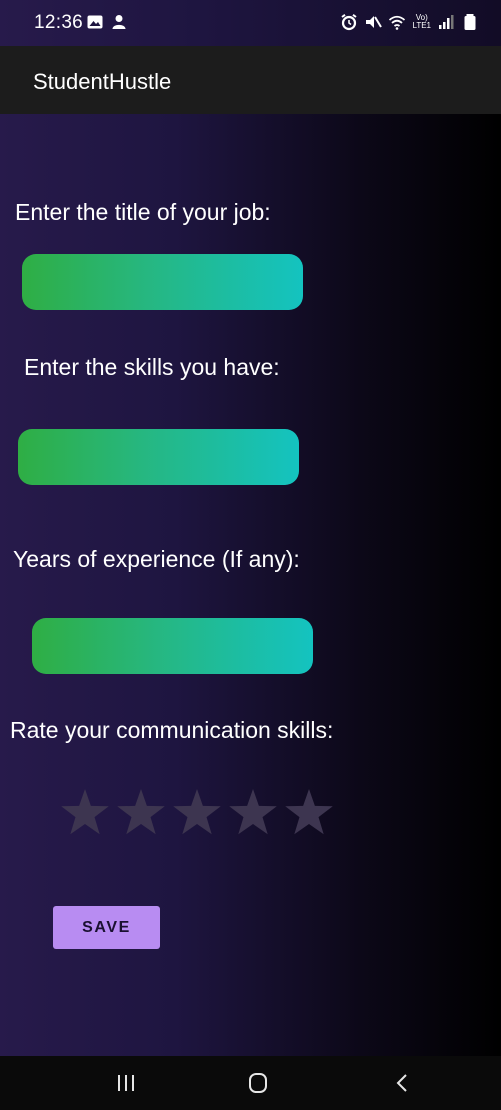 This screenshot has height=1110, width=501. I want to click on navigation-bar, so click(250, 1083).